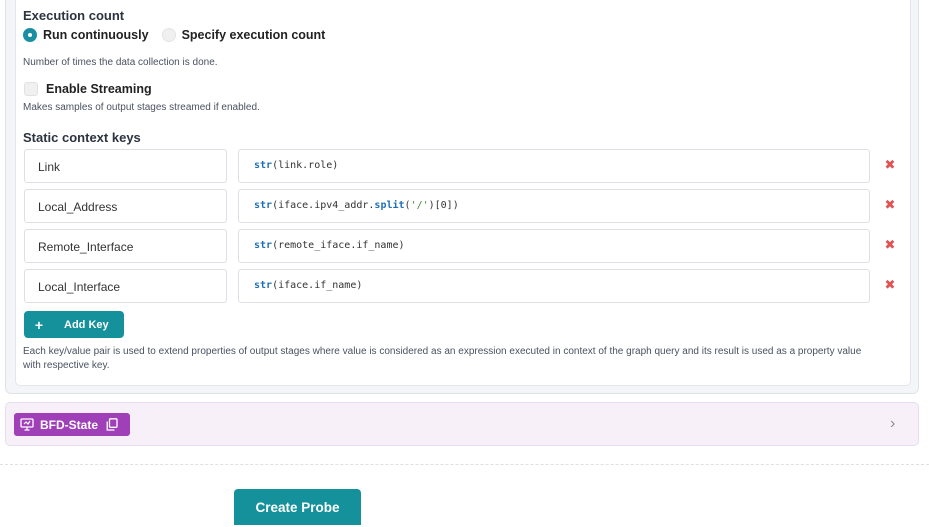  I want to click on stage-name: BFD-State, so click(69, 424).